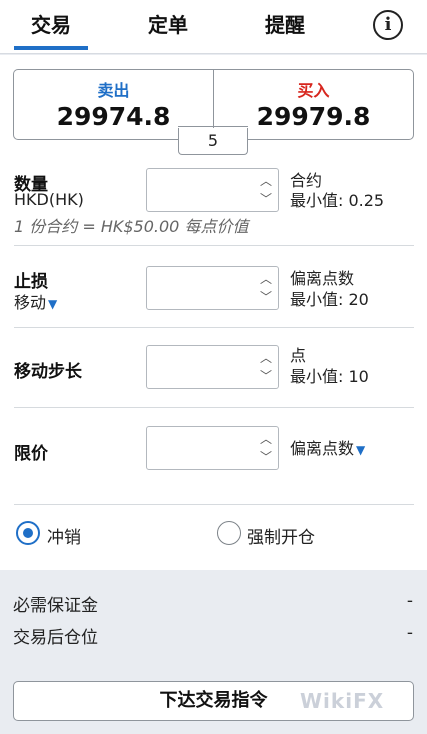 The height and width of the screenshot is (734, 427). What do you see at coordinates (306, 180) in the screenshot?
I see `quantity-unit: 合约` at bounding box center [306, 180].